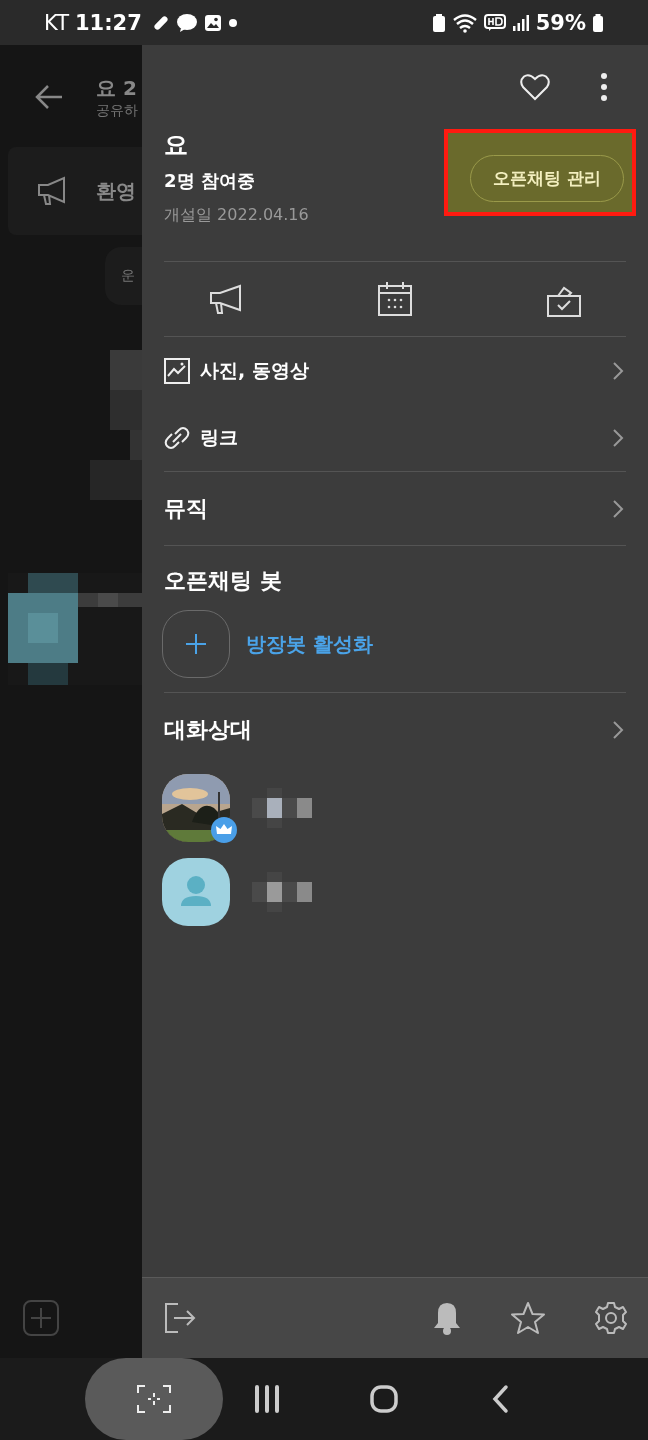  Describe the element at coordinates (438, 22) in the screenshot. I see `battery-saver-icon` at that location.